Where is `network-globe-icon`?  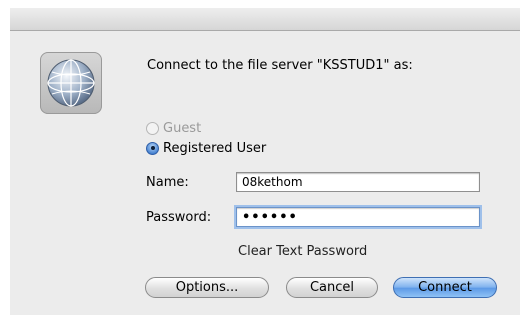 network-globe-icon is located at coordinates (71, 83).